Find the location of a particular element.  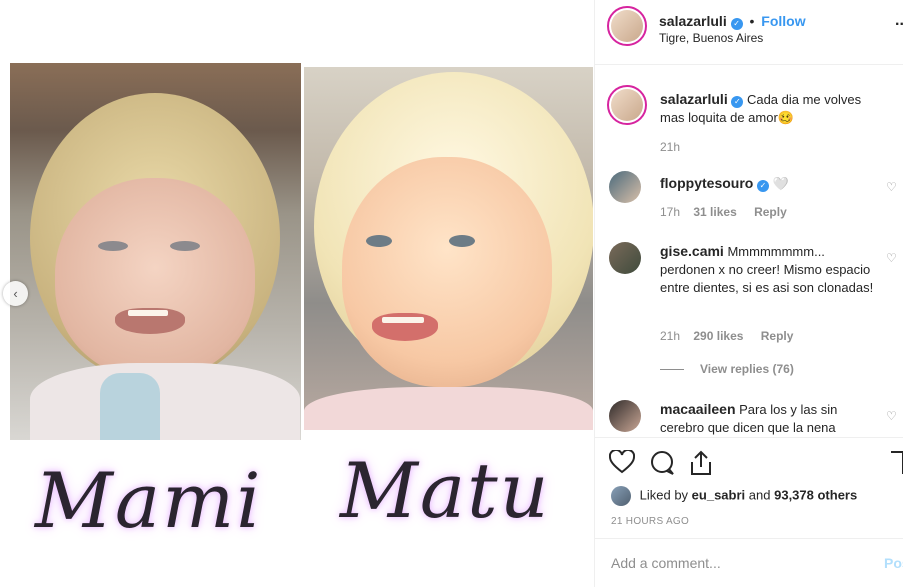

post-comment-button: Post is located at coordinates (893, 563).